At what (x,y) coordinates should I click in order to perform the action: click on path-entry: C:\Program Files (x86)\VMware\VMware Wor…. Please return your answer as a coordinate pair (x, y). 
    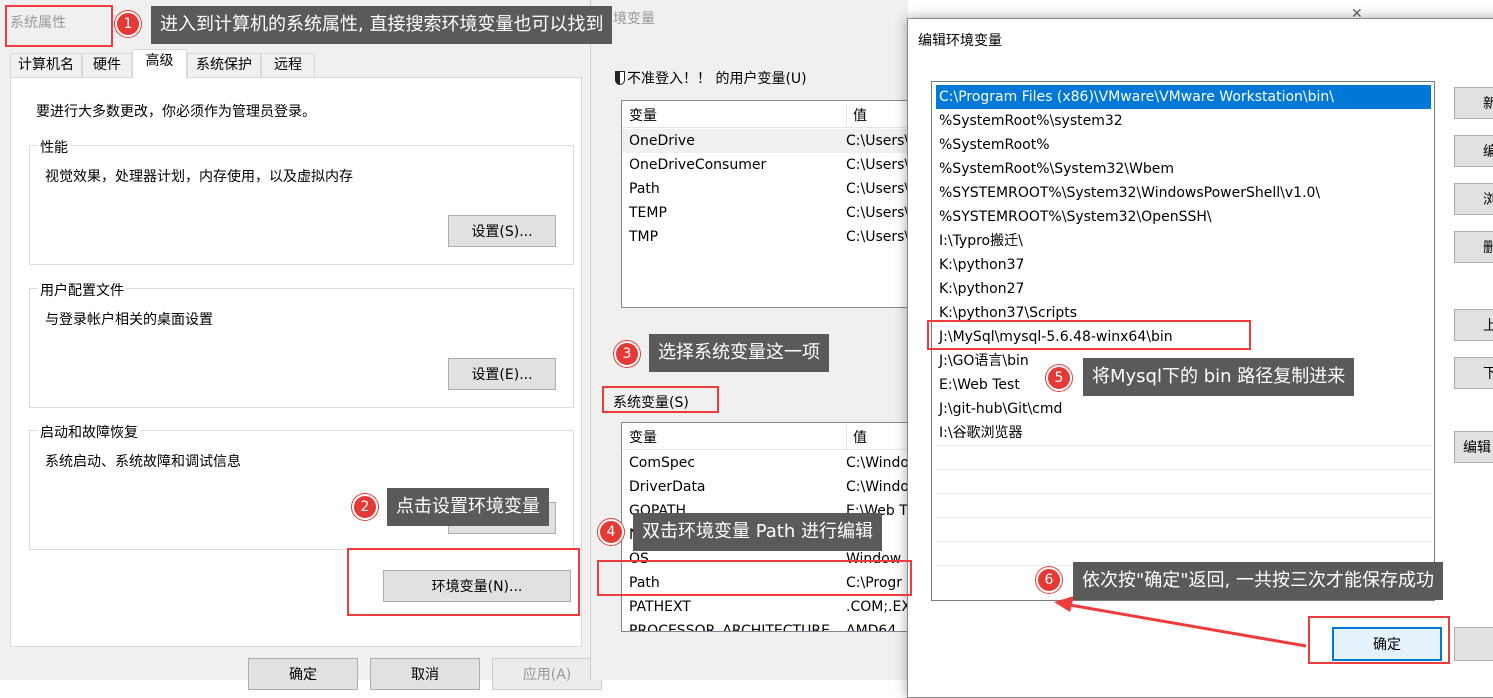
    Looking at the image, I should click on (1183, 97).